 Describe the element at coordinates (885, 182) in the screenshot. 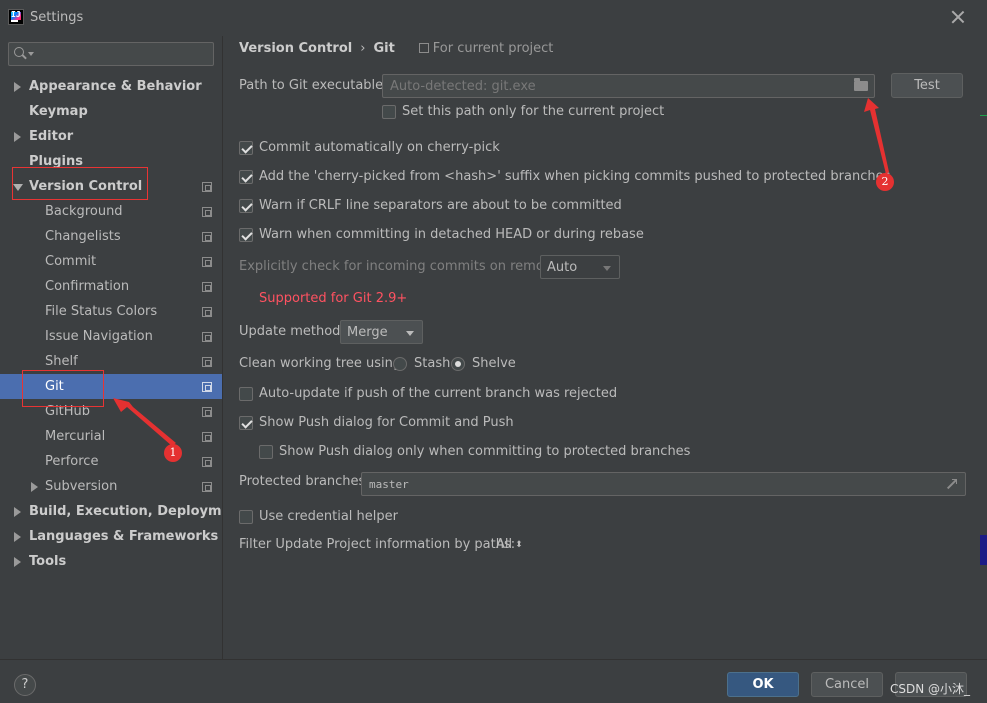

I see `annotation-badge-2: 2` at that location.